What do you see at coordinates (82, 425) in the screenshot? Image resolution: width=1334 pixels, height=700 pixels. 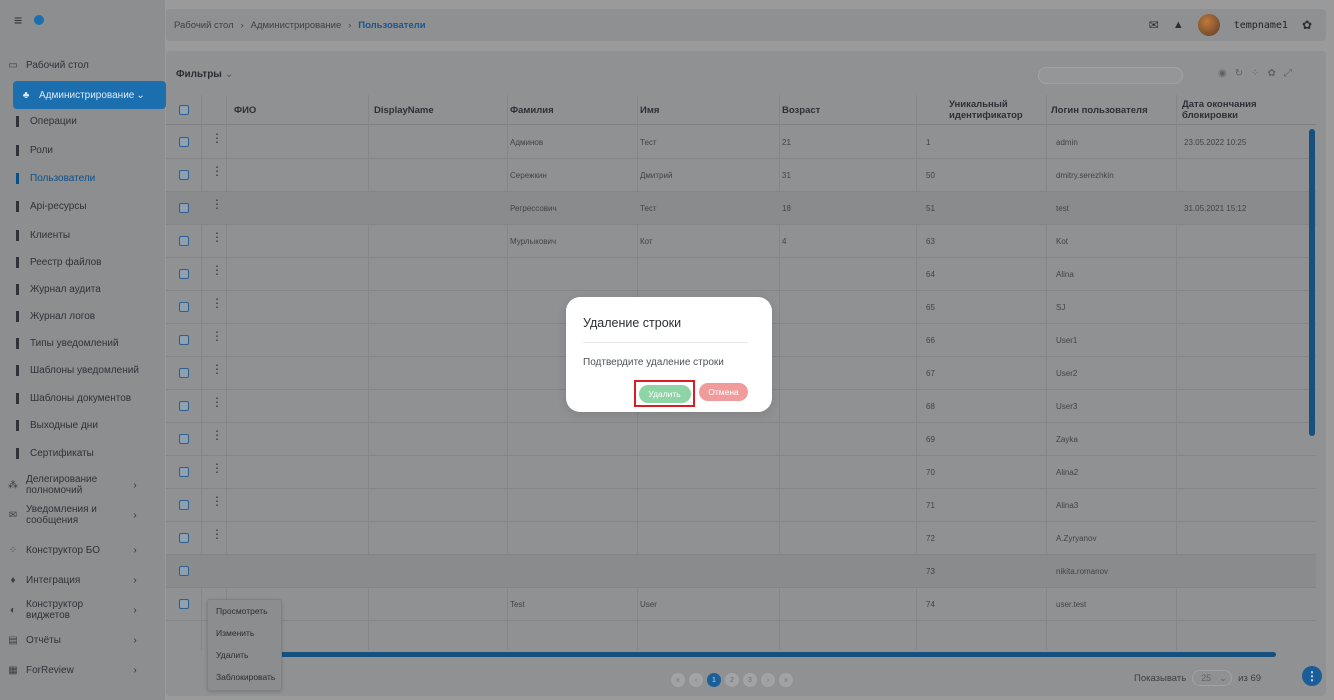 I see `sidebar-subitem: Выходные дни` at bounding box center [82, 425].